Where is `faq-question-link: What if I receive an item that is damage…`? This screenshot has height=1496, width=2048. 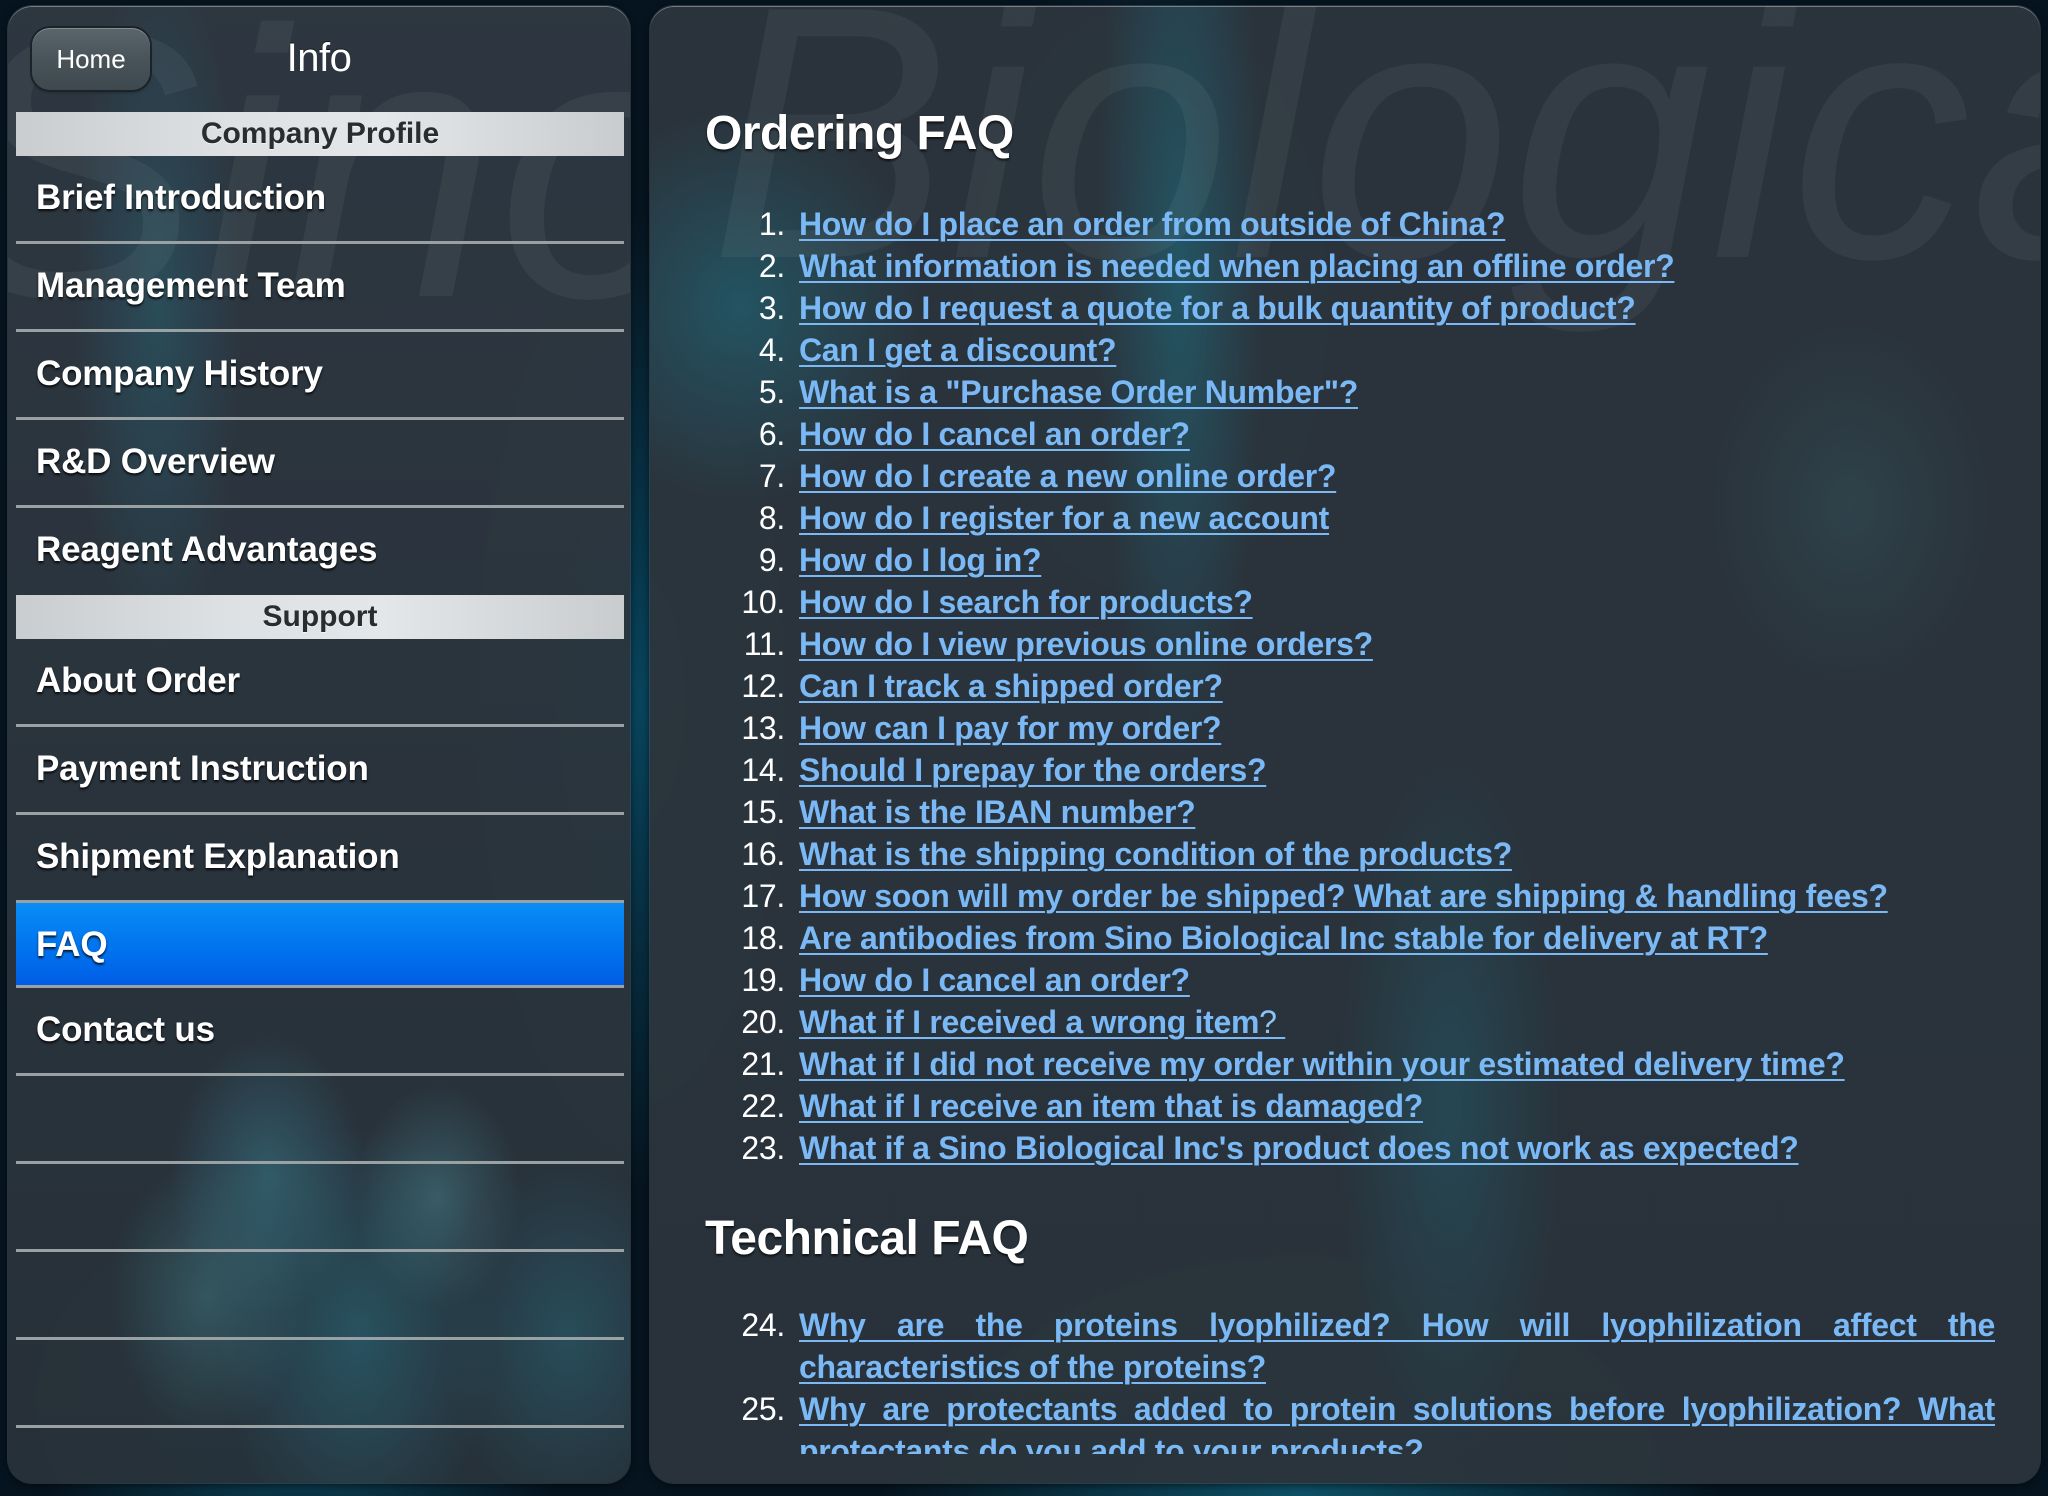 faq-question-link: What if I receive an item that is damage… is located at coordinates (1111, 1106).